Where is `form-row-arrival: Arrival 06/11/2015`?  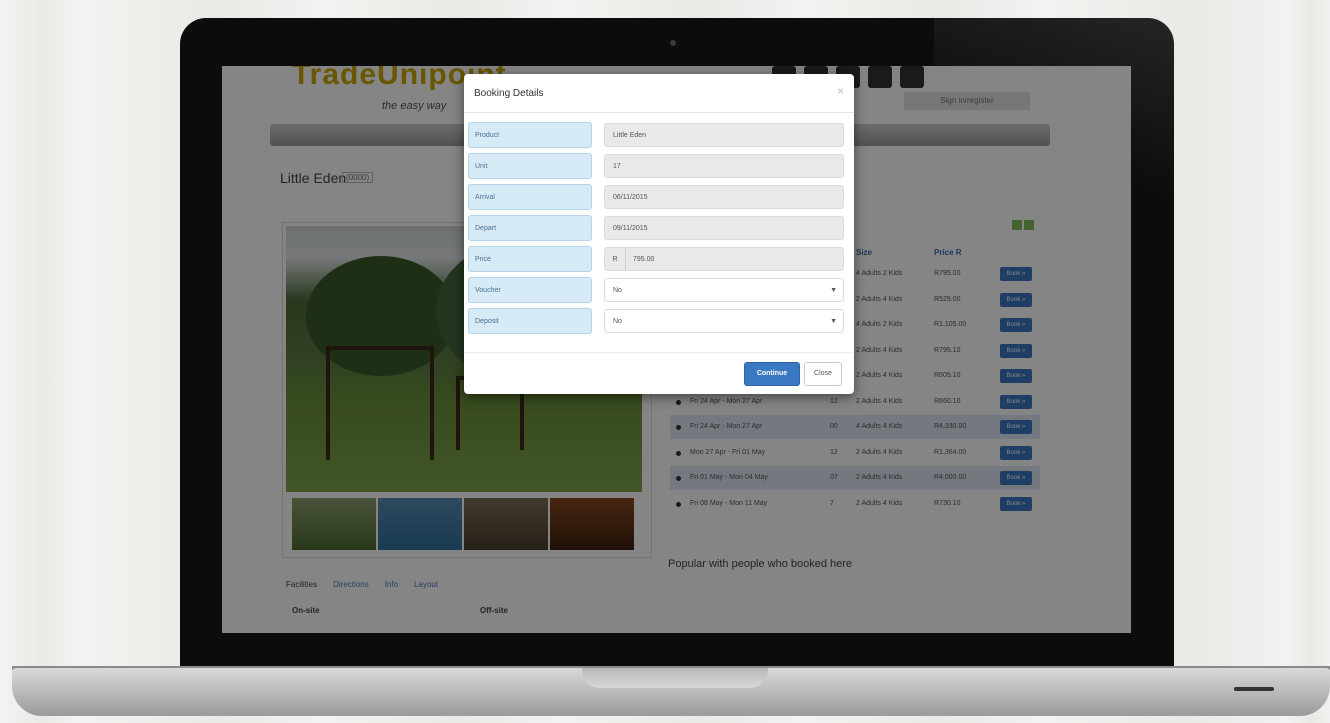
form-row-arrival: Arrival 06/11/2015 is located at coordinates (657, 197).